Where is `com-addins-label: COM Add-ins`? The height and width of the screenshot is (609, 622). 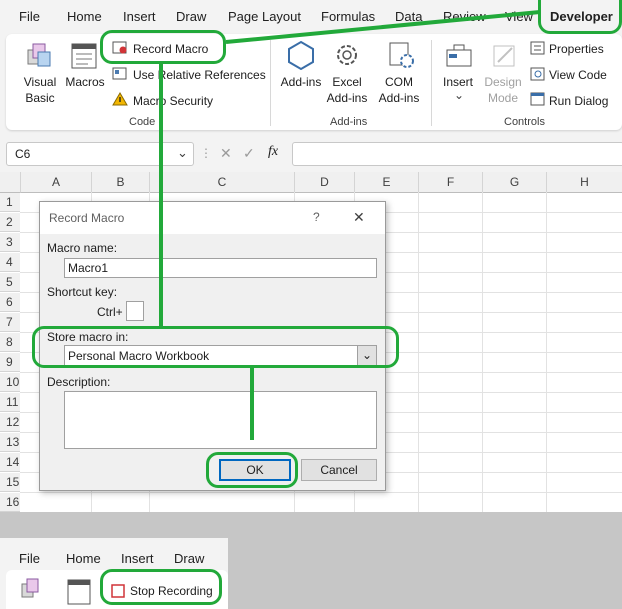 com-addins-label: COM Add-ins is located at coordinates (399, 90).